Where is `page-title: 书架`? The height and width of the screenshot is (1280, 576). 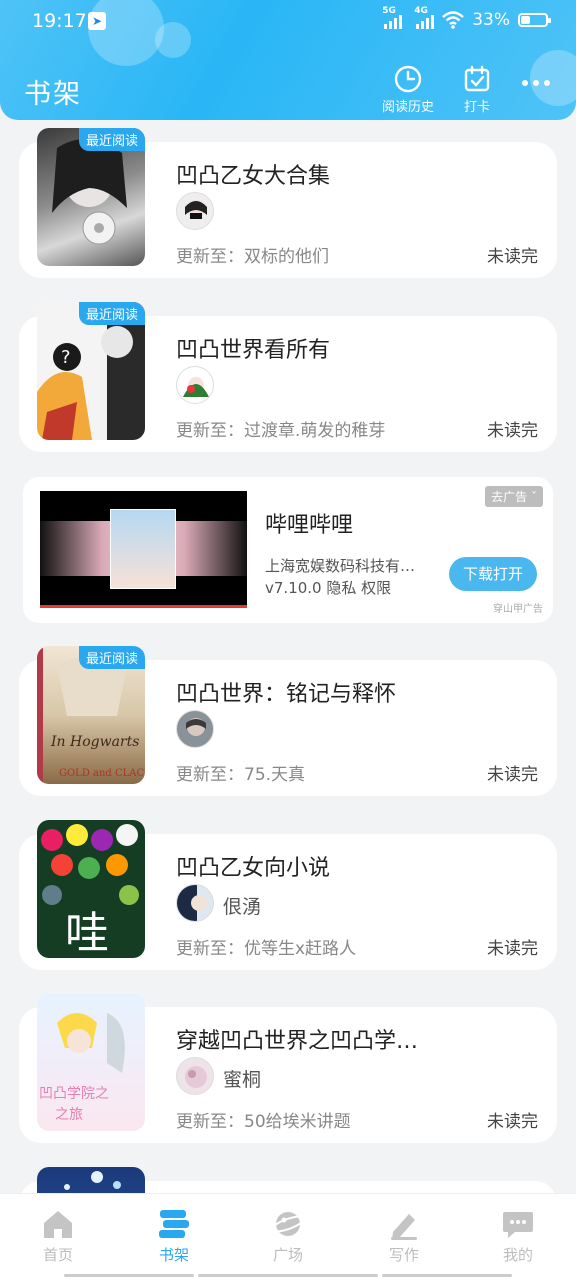 page-title: 书架 is located at coordinates (53, 94).